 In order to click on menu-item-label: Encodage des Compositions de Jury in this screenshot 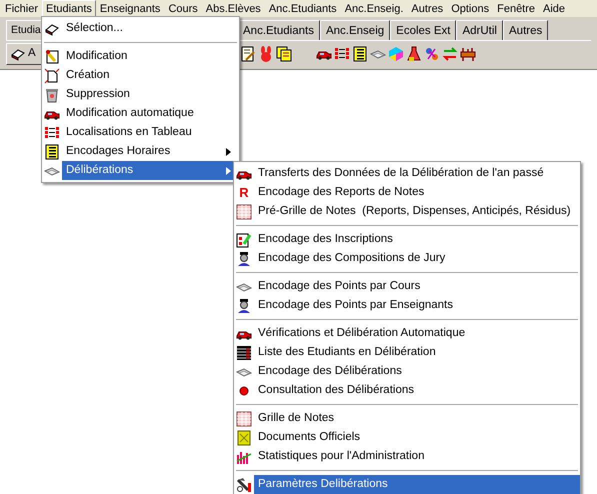, I will do `click(351, 258)`.